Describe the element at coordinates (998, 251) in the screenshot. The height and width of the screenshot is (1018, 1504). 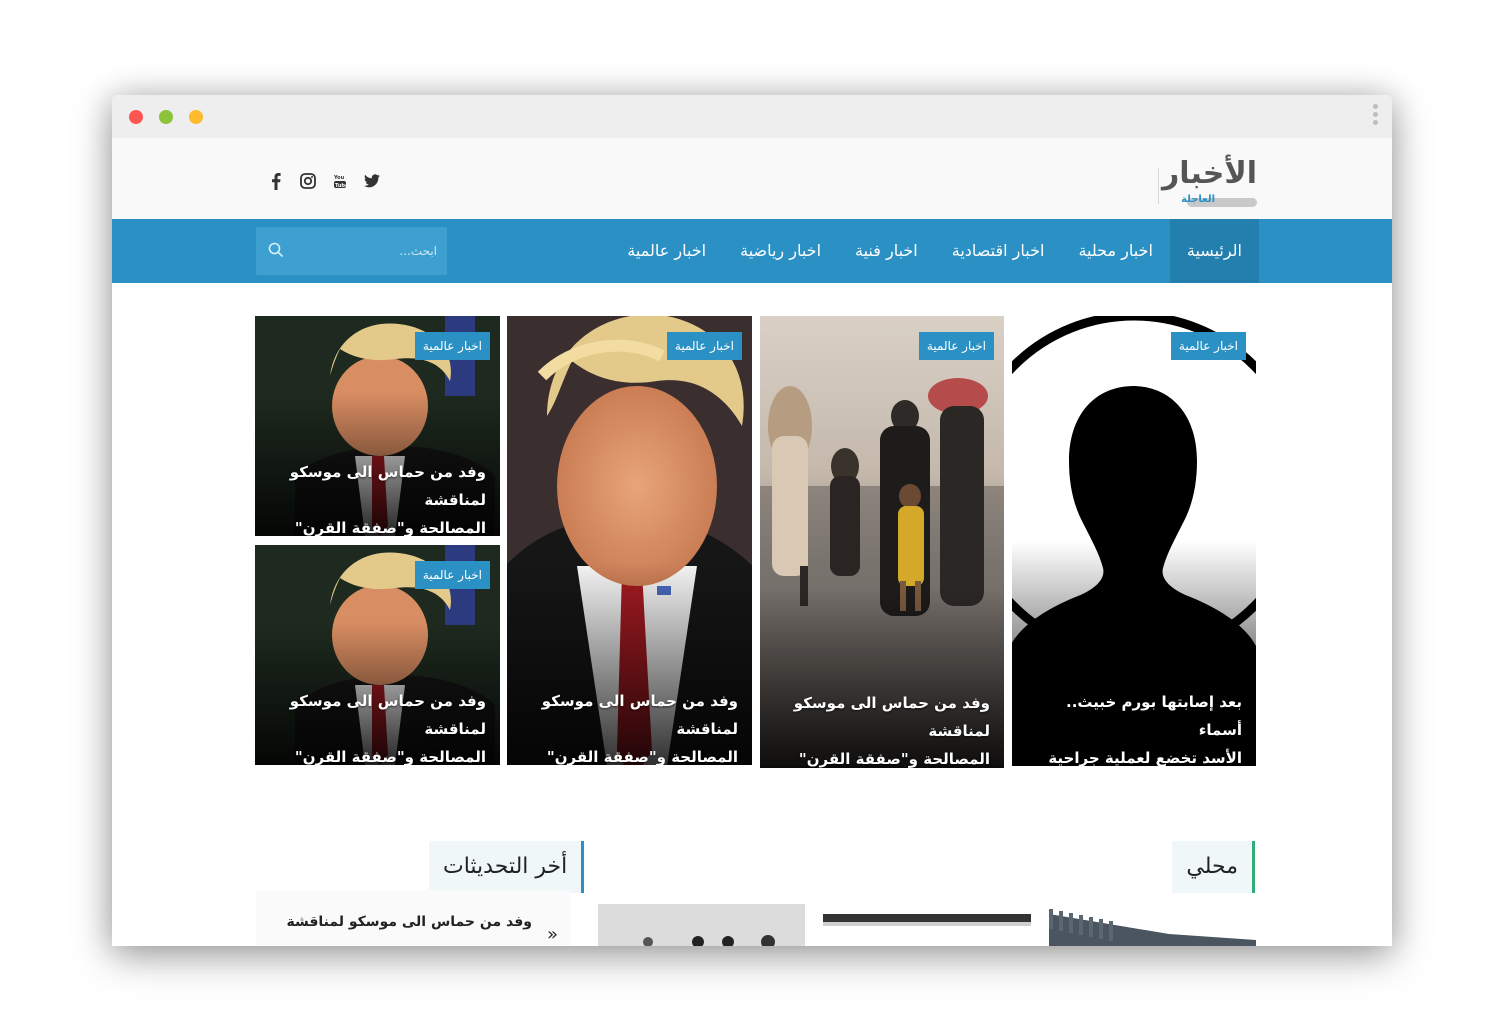
I see `nav-item-economy: اخبار اقتصادية` at that location.